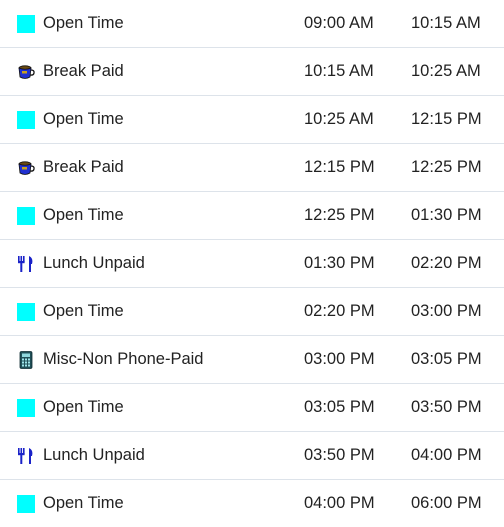 This screenshot has height=527, width=504. Describe the element at coordinates (446, 263) in the screenshot. I see `end-time: 02:20 PM` at that location.